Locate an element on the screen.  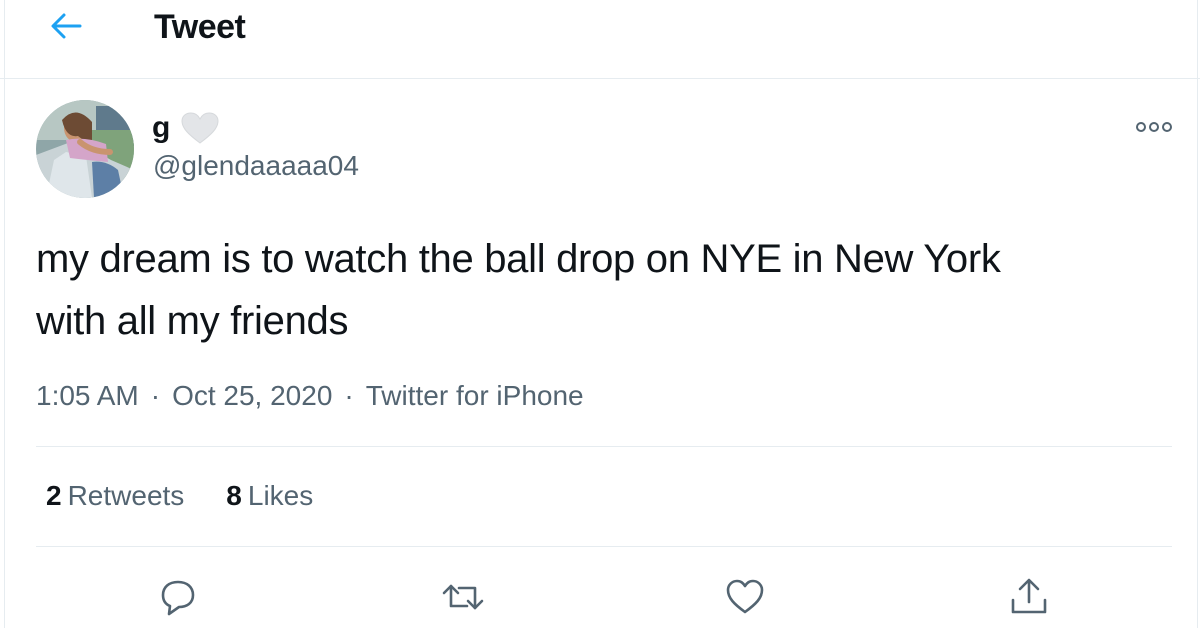
avatar is located at coordinates (85, 149).